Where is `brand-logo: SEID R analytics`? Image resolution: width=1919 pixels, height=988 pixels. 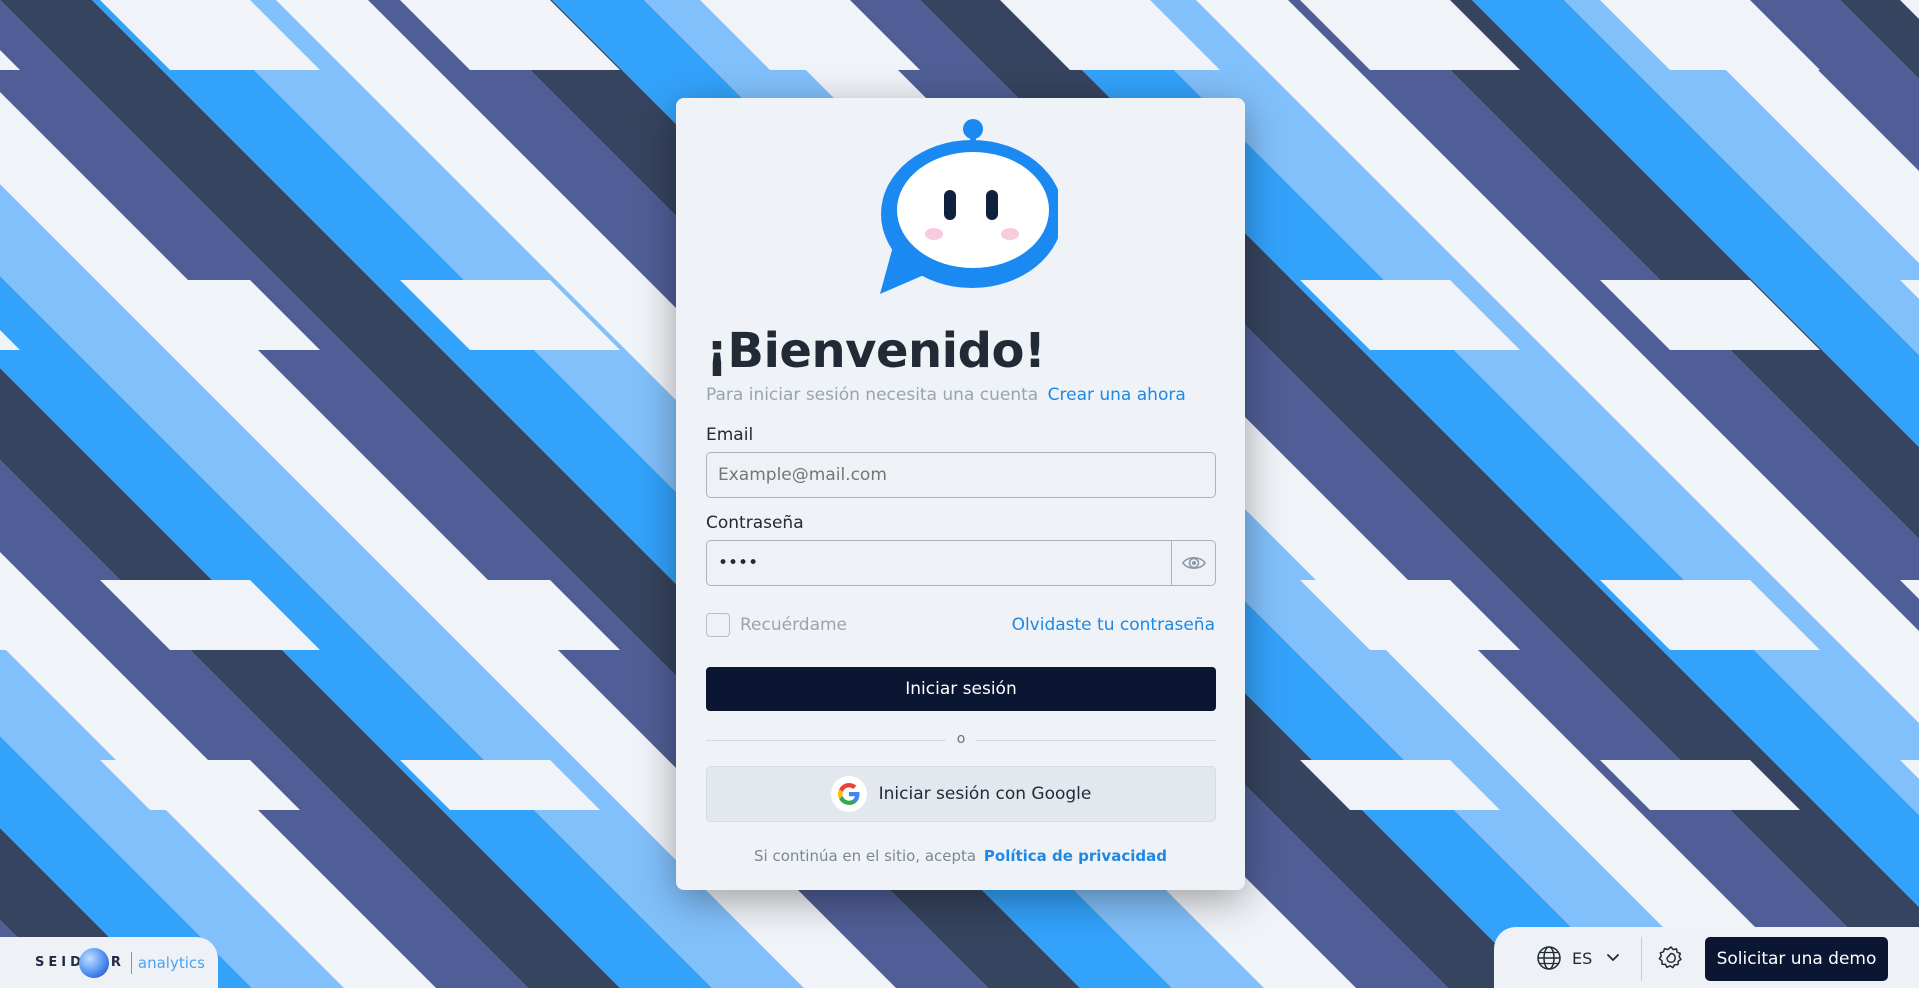
brand-logo: SEID R analytics is located at coordinates (109, 962).